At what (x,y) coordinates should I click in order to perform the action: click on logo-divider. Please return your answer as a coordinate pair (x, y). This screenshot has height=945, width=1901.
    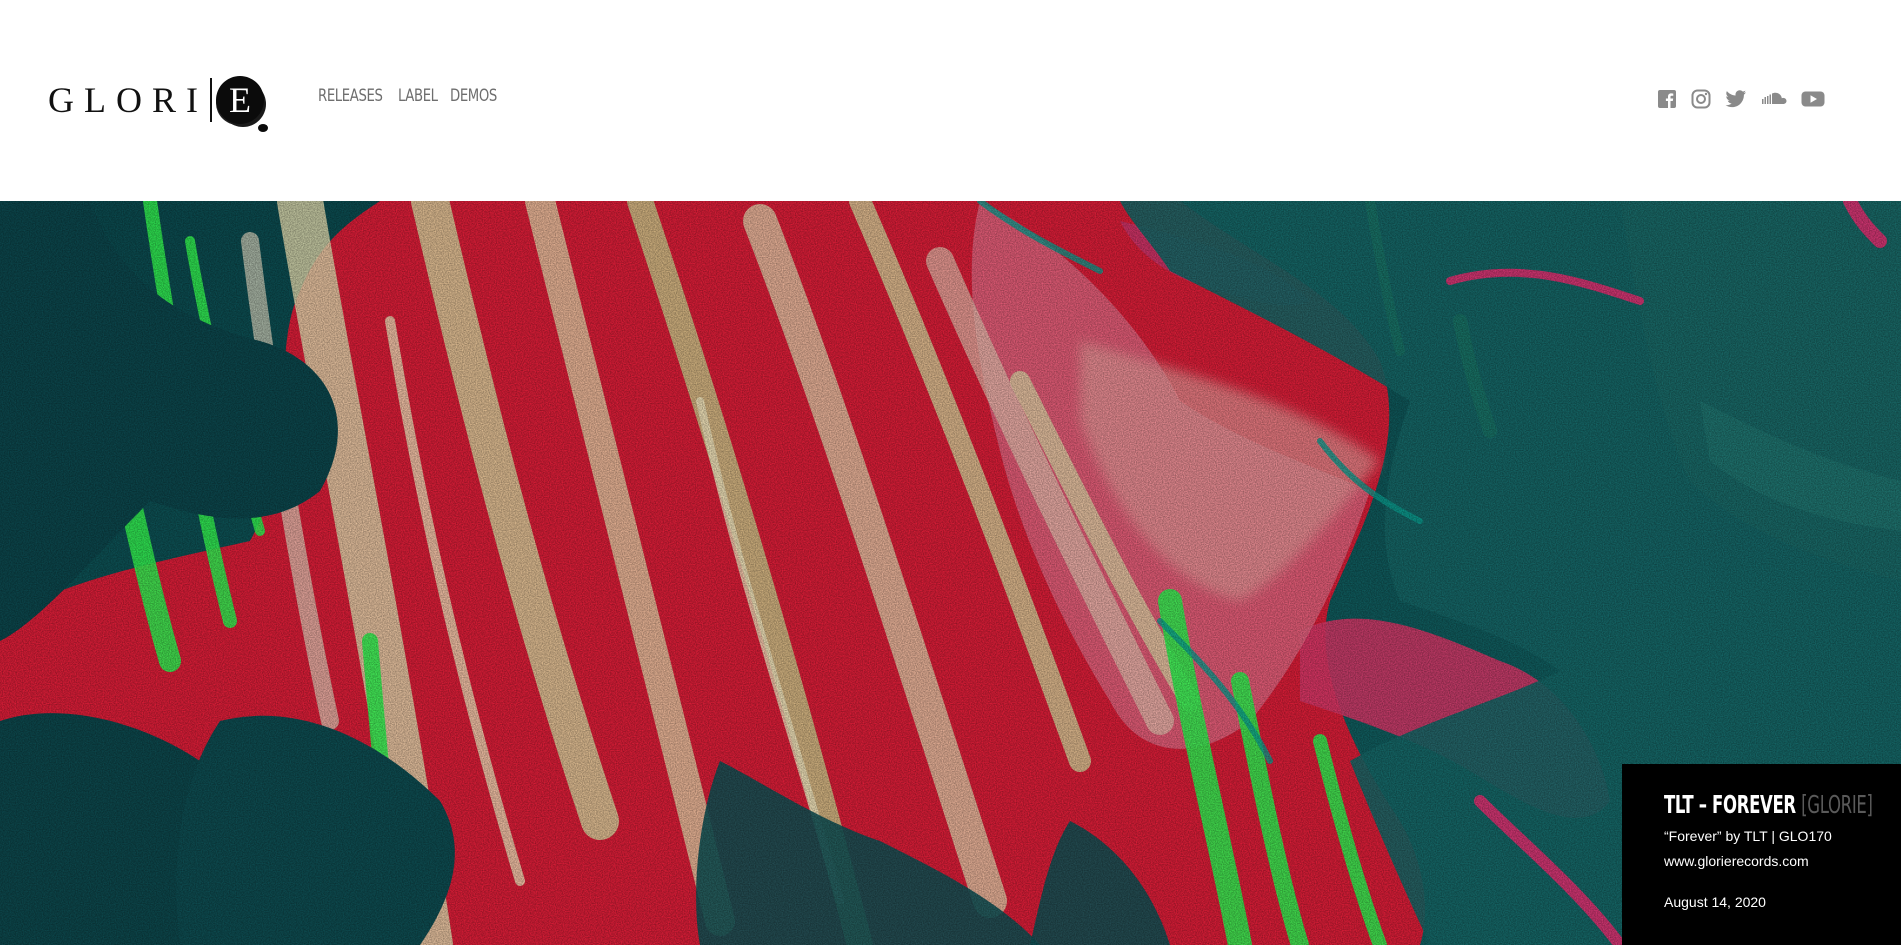
    Looking at the image, I should click on (211, 100).